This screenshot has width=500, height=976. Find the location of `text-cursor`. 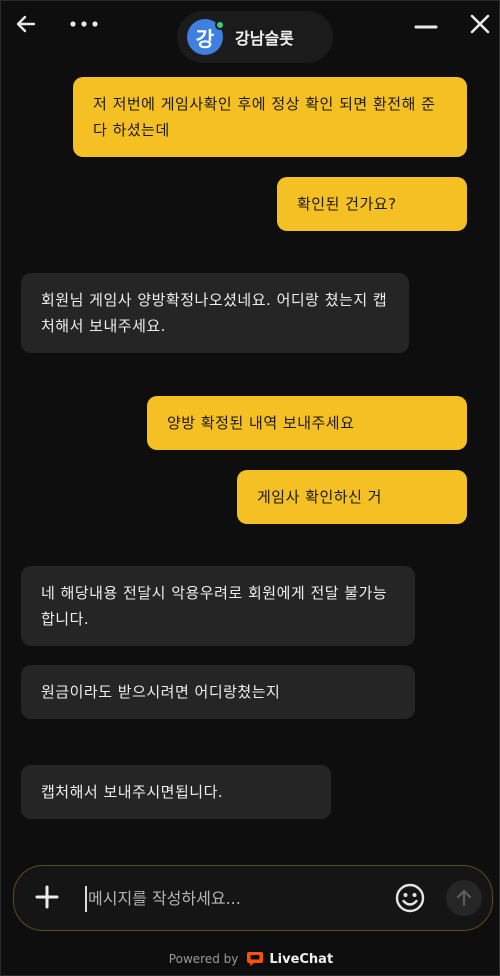

text-cursor is located at coordinates (86, 899).